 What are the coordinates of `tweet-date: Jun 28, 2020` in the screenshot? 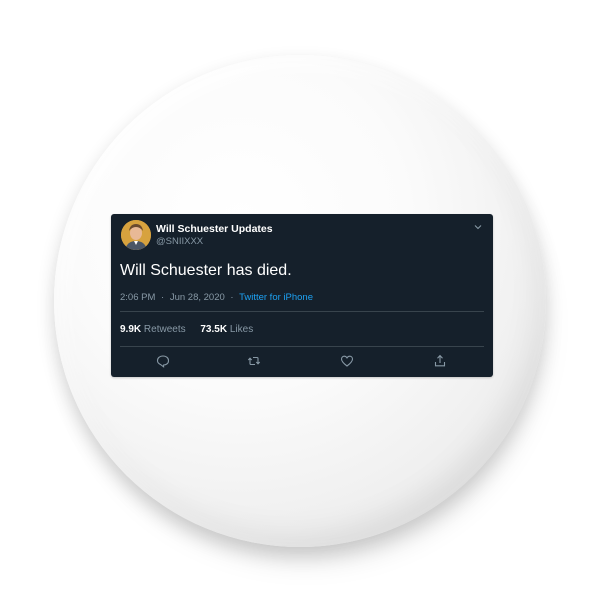 It's located at (197, 297).